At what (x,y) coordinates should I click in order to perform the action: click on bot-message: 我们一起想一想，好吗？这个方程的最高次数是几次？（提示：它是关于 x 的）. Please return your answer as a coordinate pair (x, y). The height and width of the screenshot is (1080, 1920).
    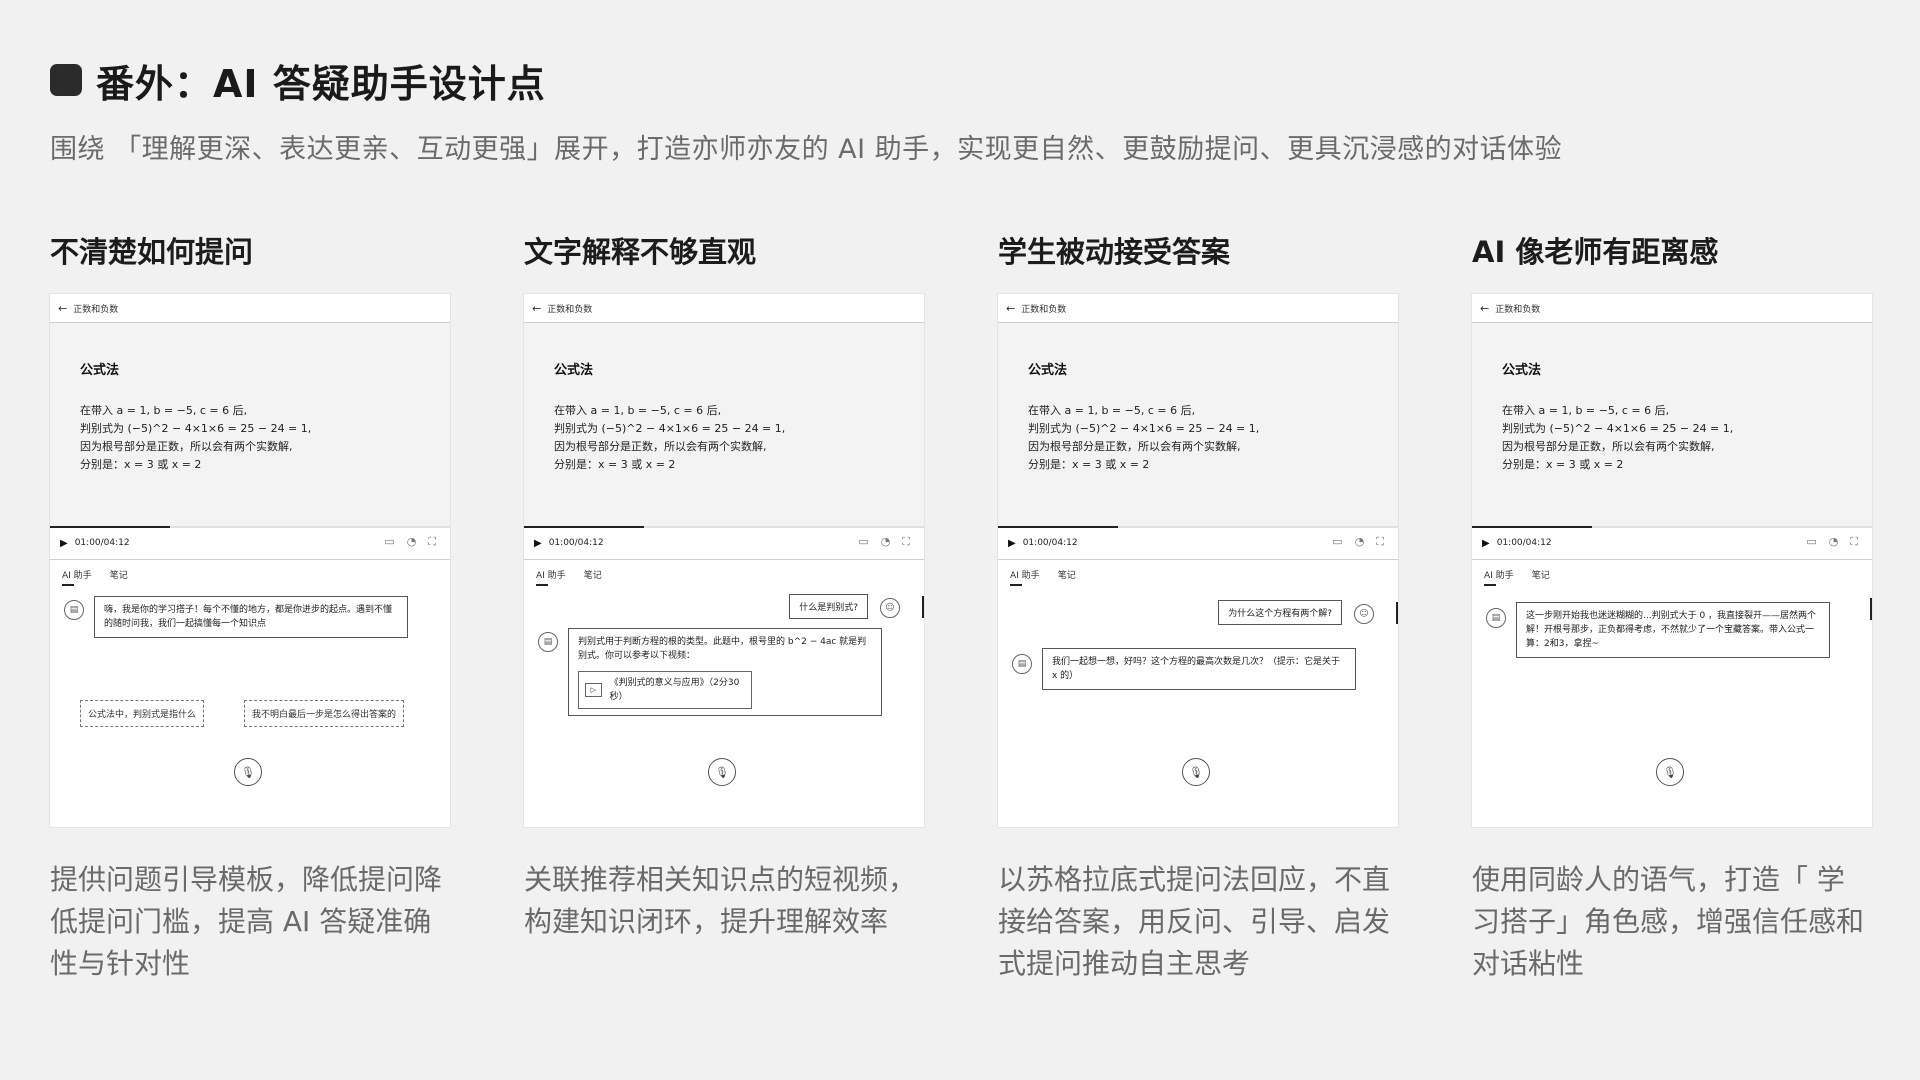
    Looking at the image, I should click on (1199, 669).